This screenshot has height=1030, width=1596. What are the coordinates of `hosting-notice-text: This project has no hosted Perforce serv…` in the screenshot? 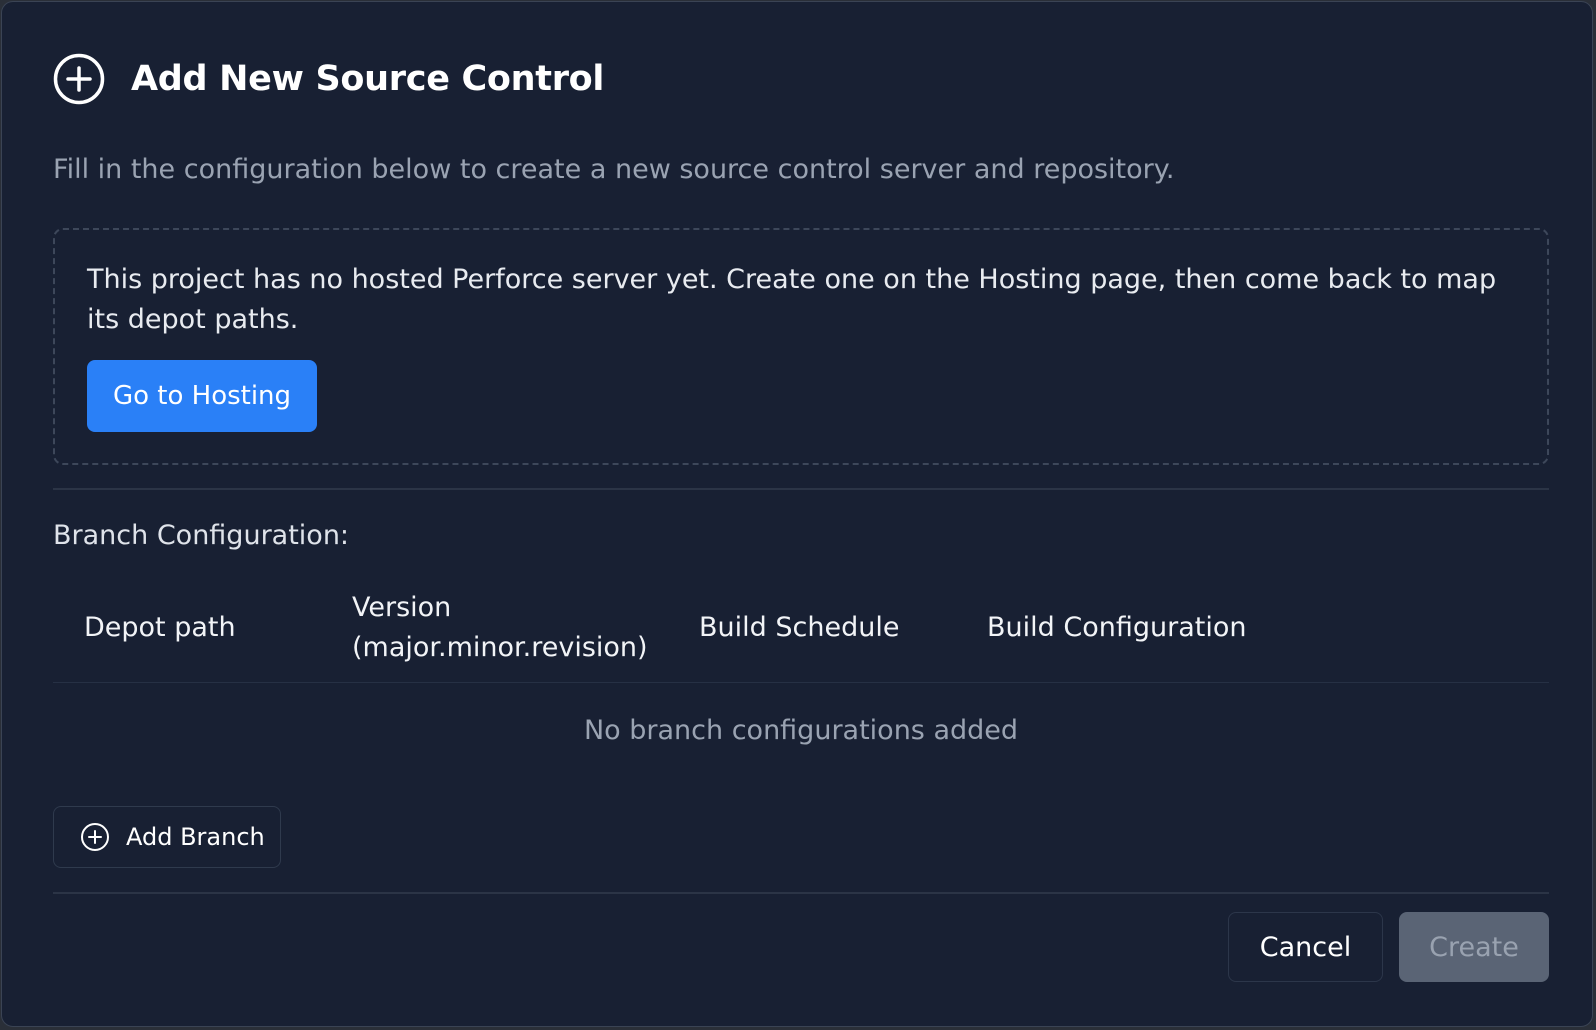 It's located at (792, 299).